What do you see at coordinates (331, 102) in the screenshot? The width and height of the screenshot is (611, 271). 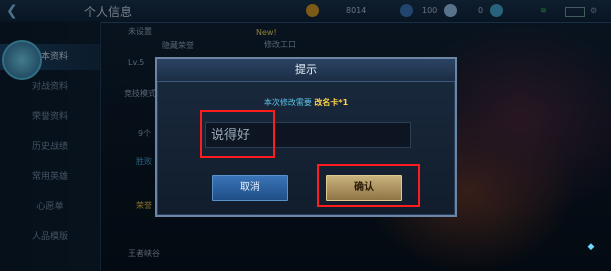 I see `rename-card-requirement: 改名卡*1` at bounding box center [331, 102].